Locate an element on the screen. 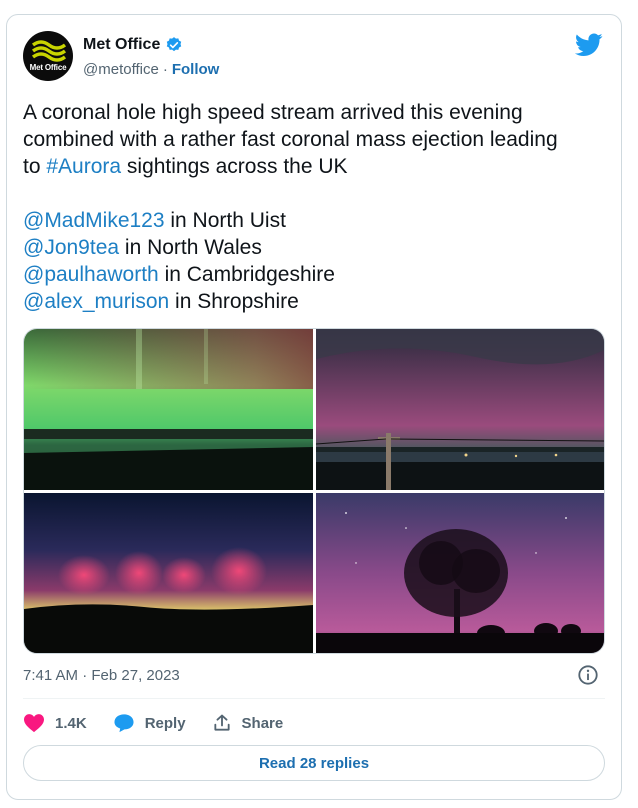 This screenshot has width=638, height=808. tweet-line-3-rest: sightings across the UK is located at coordinates (234, 166).